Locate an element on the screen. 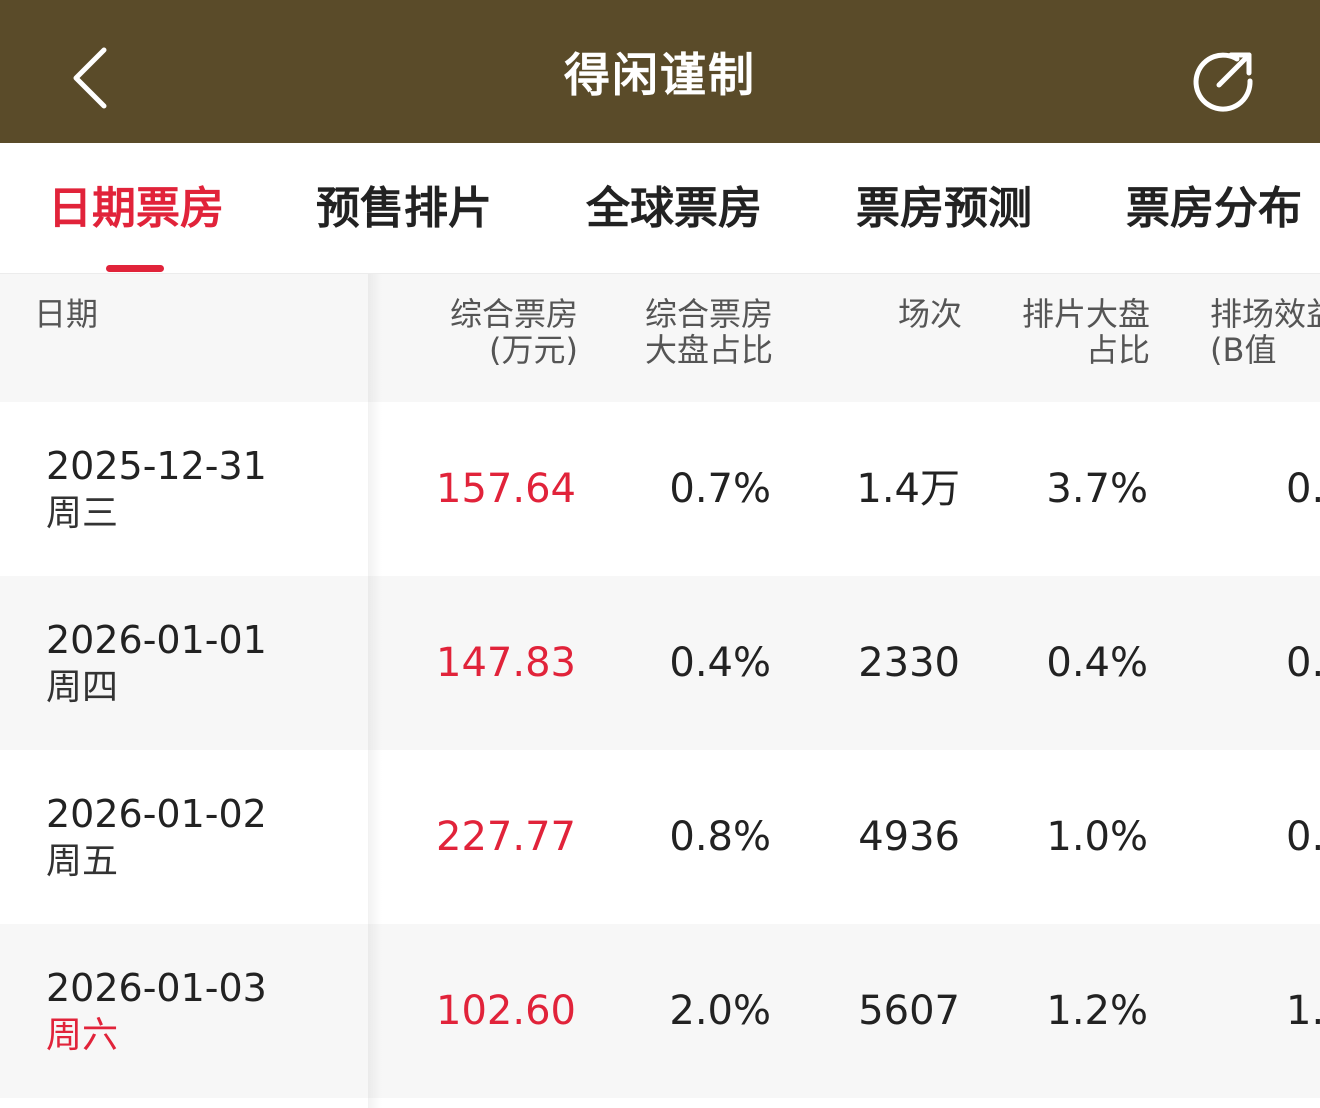 Image resolution: width=1320 pixels, height=1108 pixels. header-box-office-share: 综合票房 大盘占比 is located at coordinates (709, 332).